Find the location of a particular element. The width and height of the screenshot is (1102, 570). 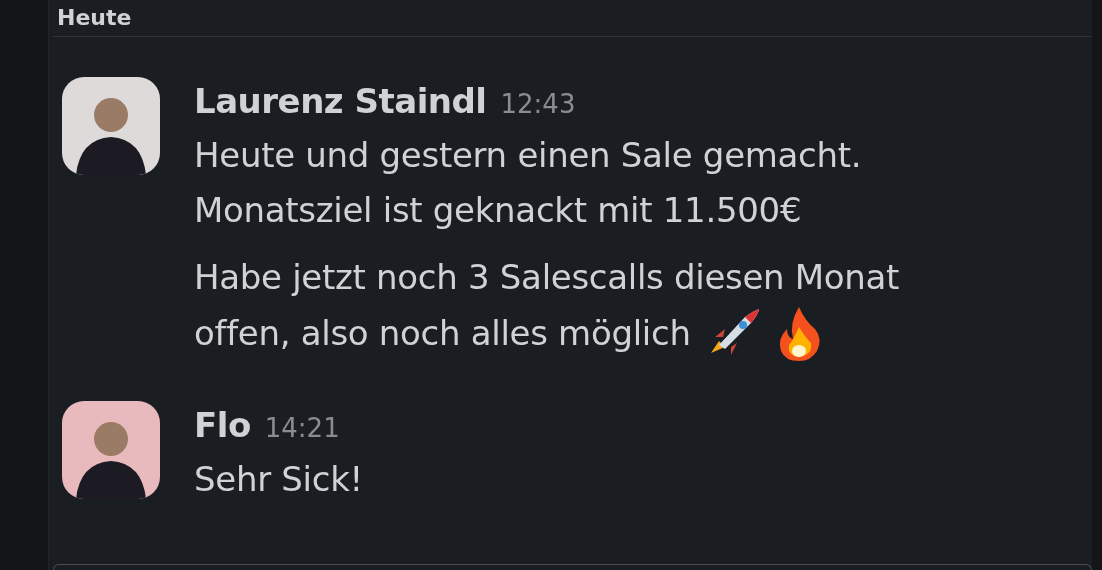

message-text: Habe jetzt noch 3 Salescalls diesen Monat is located at coordinates (547, 277).